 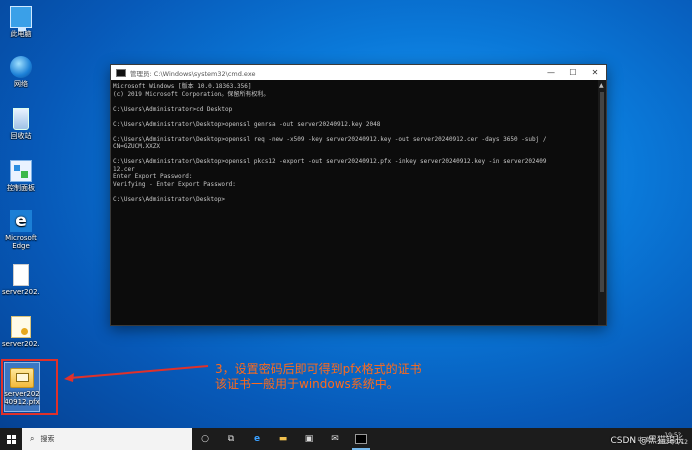 I want to click on desktop-icon-control-panel: 控制面板, so click(x=21, y=176).